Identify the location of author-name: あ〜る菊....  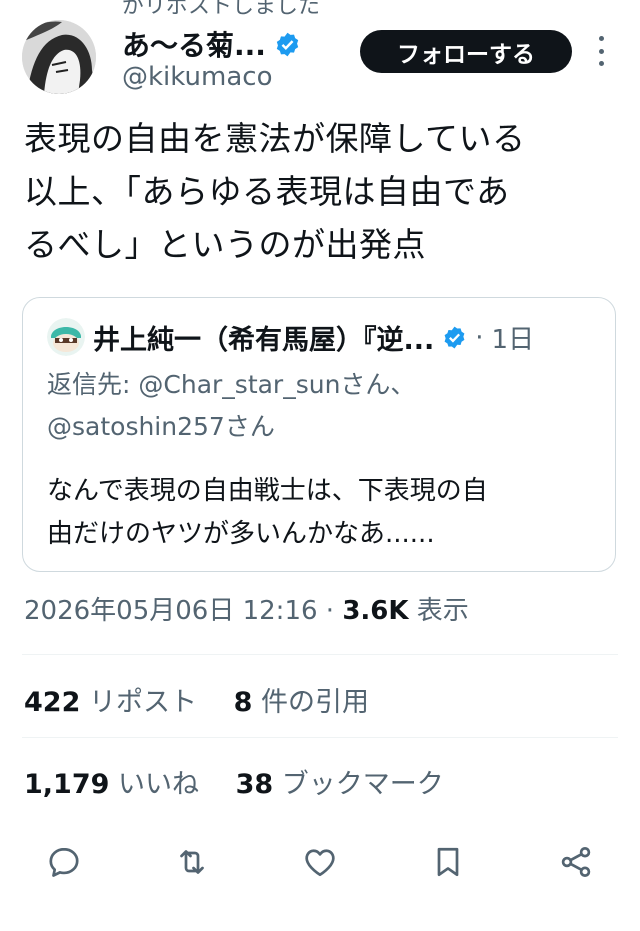
(194, 44).